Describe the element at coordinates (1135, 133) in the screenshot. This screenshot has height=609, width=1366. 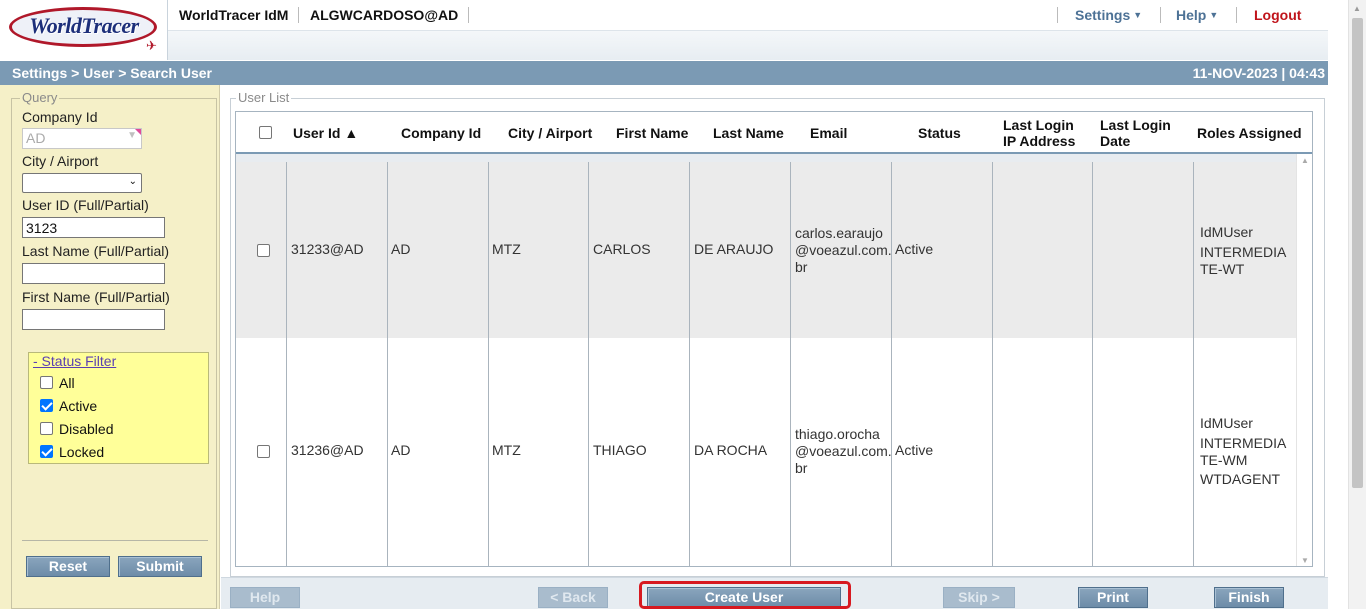
I see `col-last-login-date: Last Login Date` at that location.